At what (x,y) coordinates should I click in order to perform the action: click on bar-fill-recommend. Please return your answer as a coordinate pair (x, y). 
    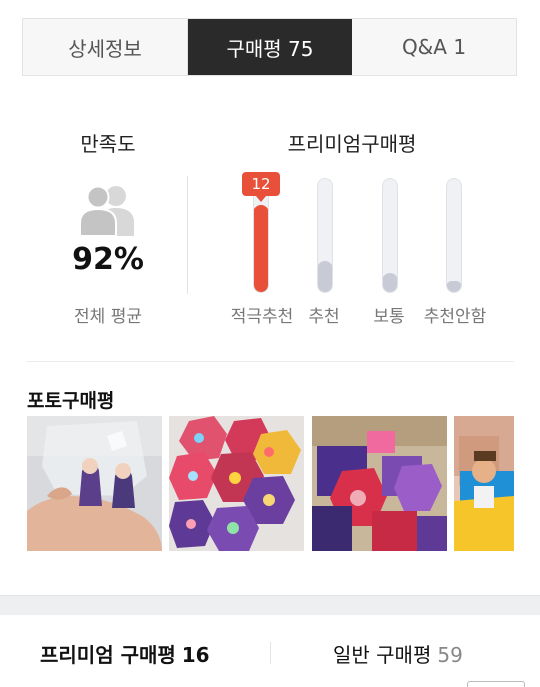
    Looking at the image, I should click on (325, 276).